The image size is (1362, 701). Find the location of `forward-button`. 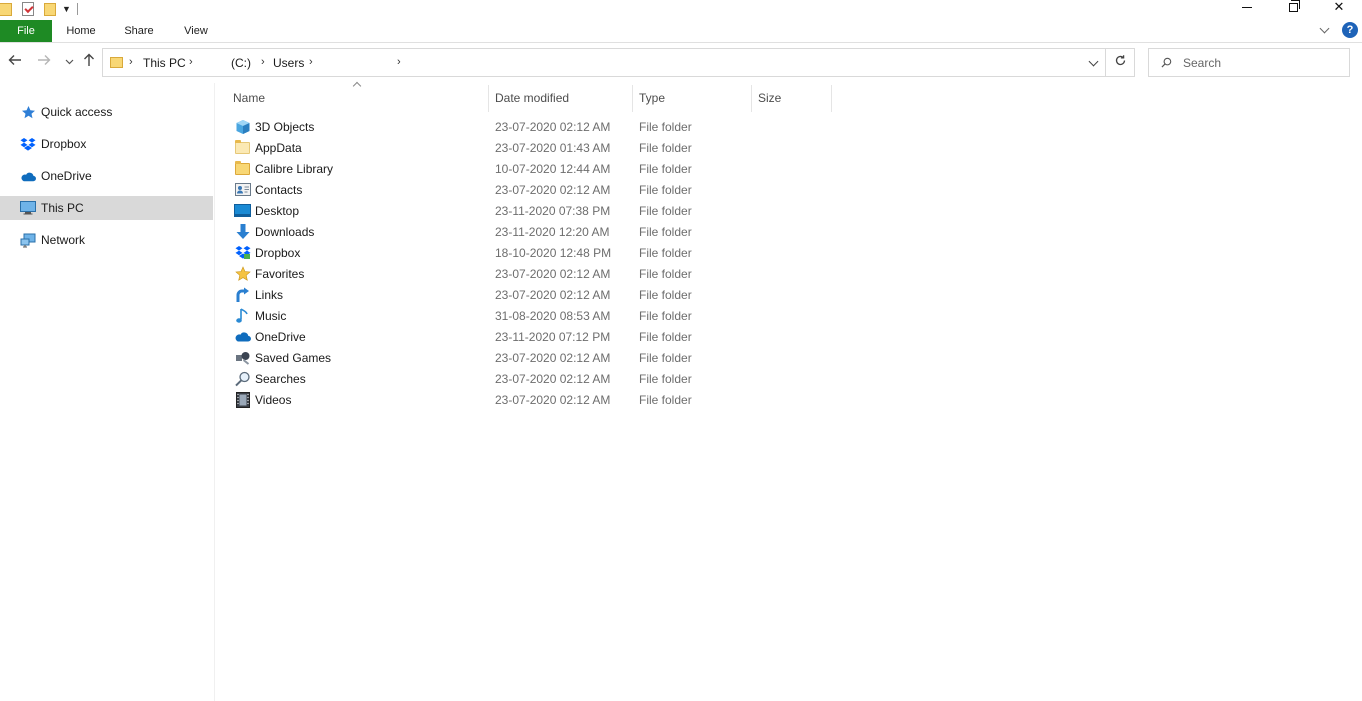

forward-button is located at coordinates (44, 63).